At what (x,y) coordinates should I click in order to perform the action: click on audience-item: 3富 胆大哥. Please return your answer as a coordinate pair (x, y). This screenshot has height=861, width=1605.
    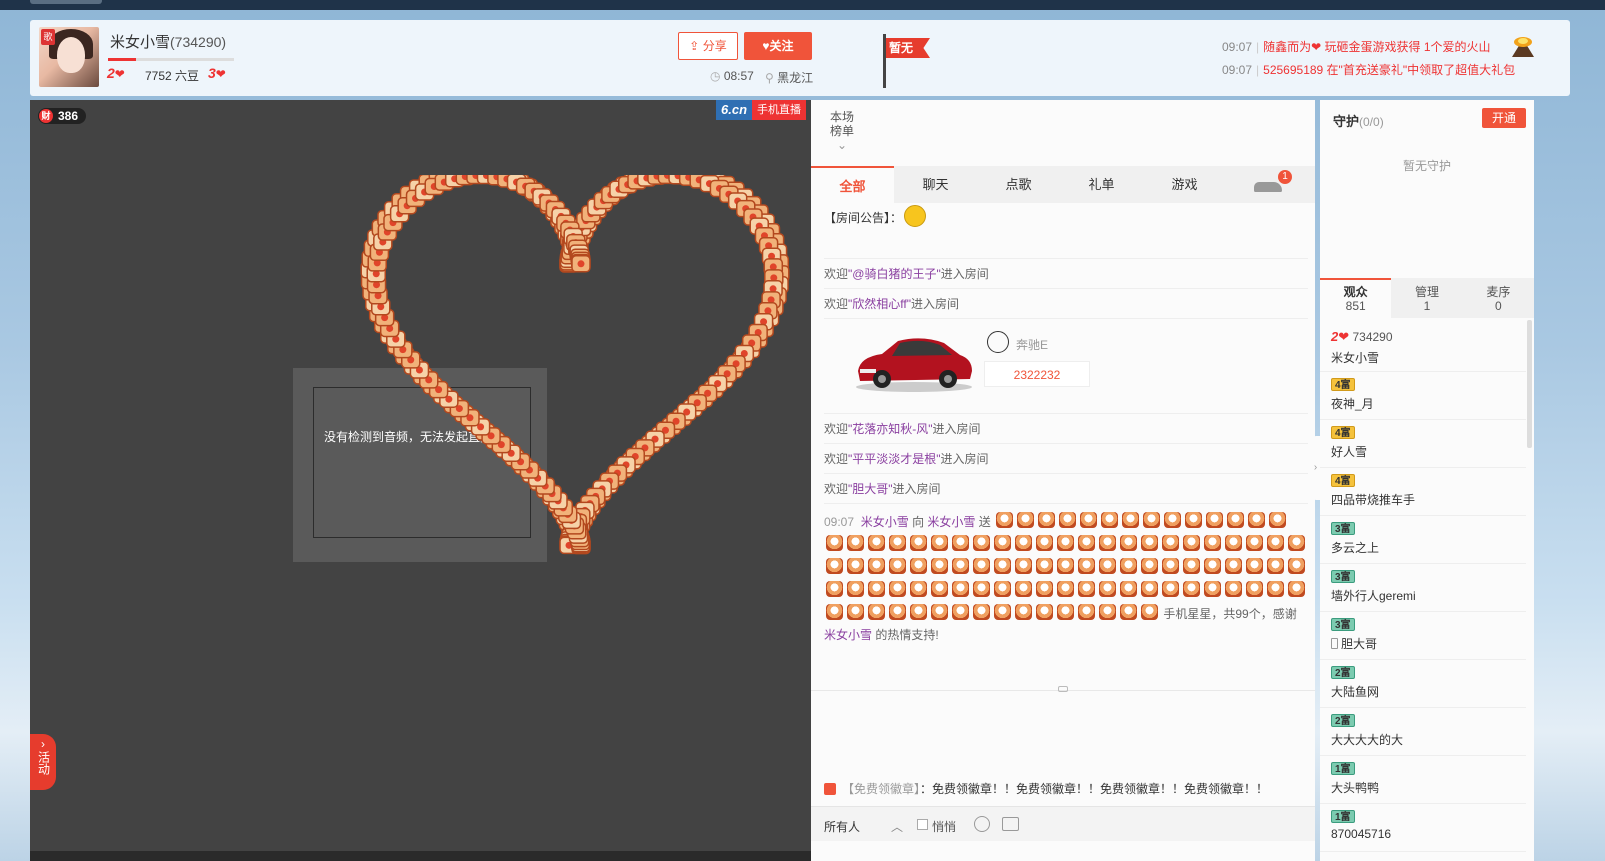
    Looking at the image, I should click on (1423, 636).